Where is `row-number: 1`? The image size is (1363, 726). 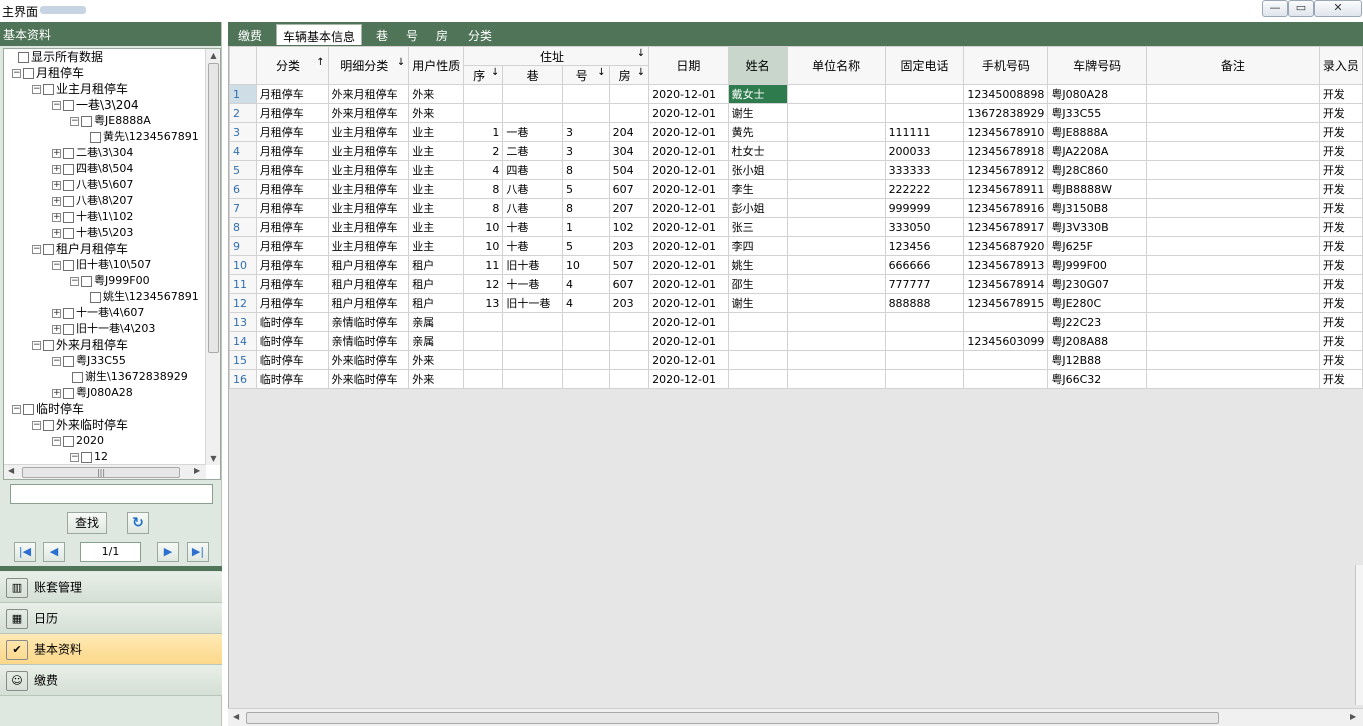
row-number: 1 is located at coordinates (243, 94).